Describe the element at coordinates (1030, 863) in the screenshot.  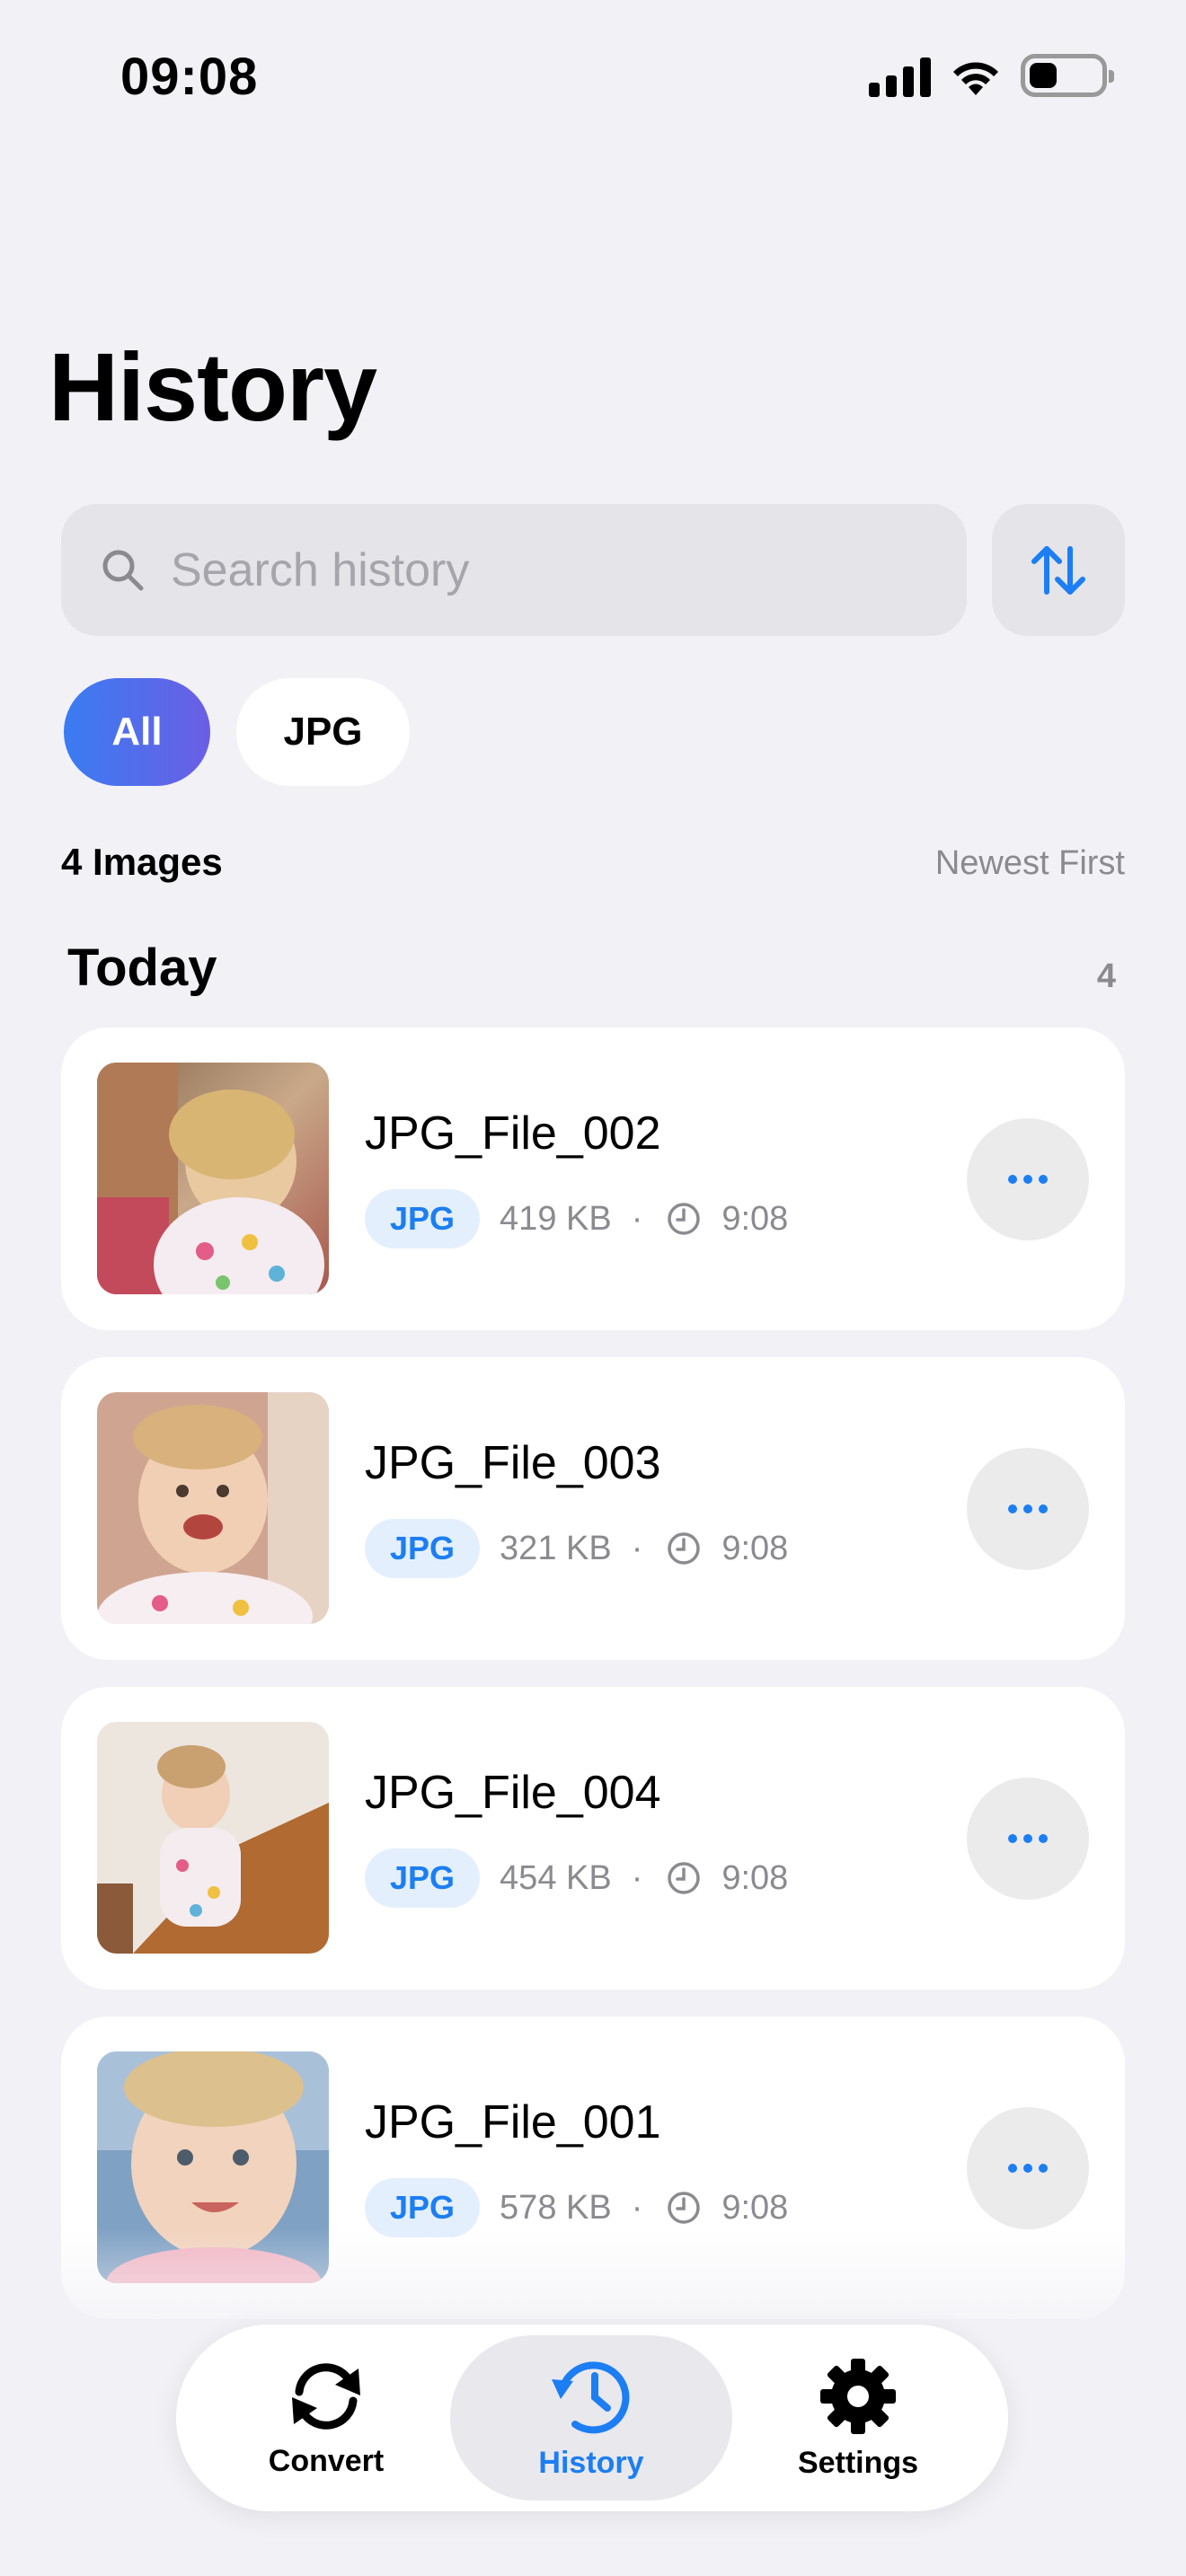
I see `sort-order-label: Newest First` at that location.